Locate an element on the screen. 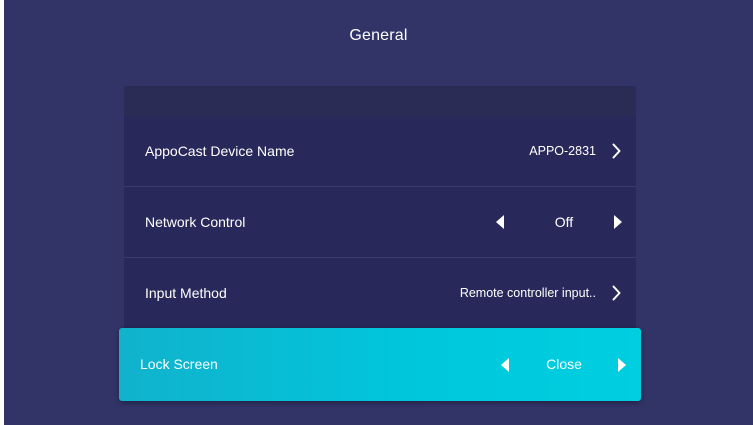 This screenshot has width=753, height=425. setting-value: Close is located at coordinates (564, 364).